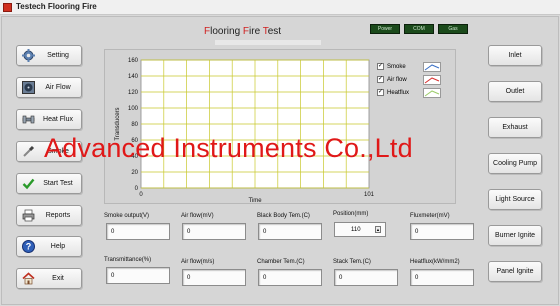 This screenshot has width=560, height=306. I want to click on air-flow-mv-label: Air flow(mV), so click(197, 216).